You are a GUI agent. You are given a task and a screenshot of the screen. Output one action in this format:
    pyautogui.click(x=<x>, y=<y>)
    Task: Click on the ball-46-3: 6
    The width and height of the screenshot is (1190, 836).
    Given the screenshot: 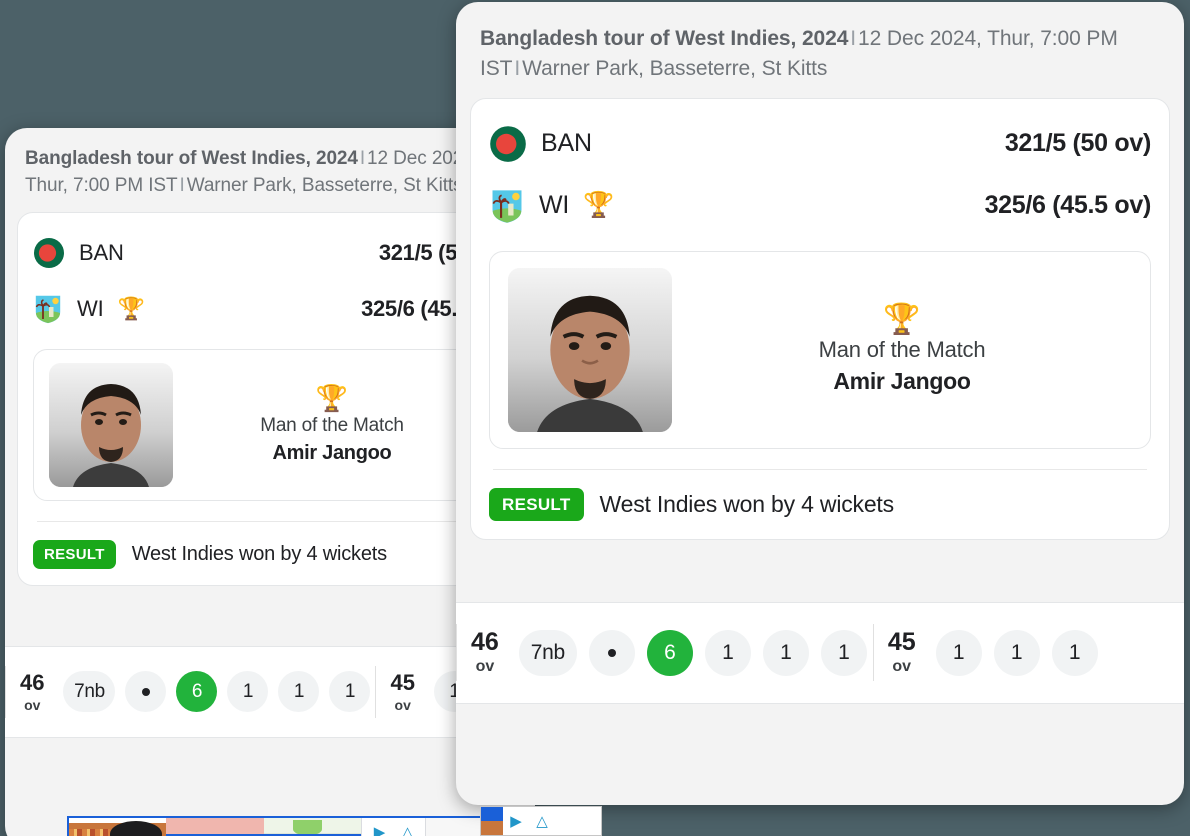 What is the action you would take?
    pyautogui.click(x=669, y=652)
    